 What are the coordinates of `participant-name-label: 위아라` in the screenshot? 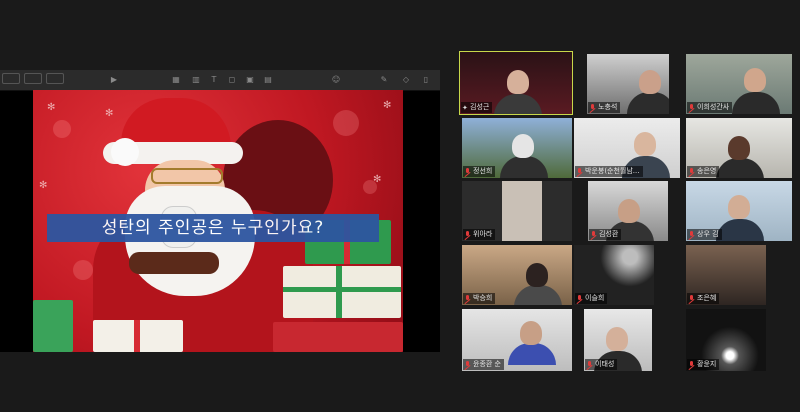 It's located at (479, 234).